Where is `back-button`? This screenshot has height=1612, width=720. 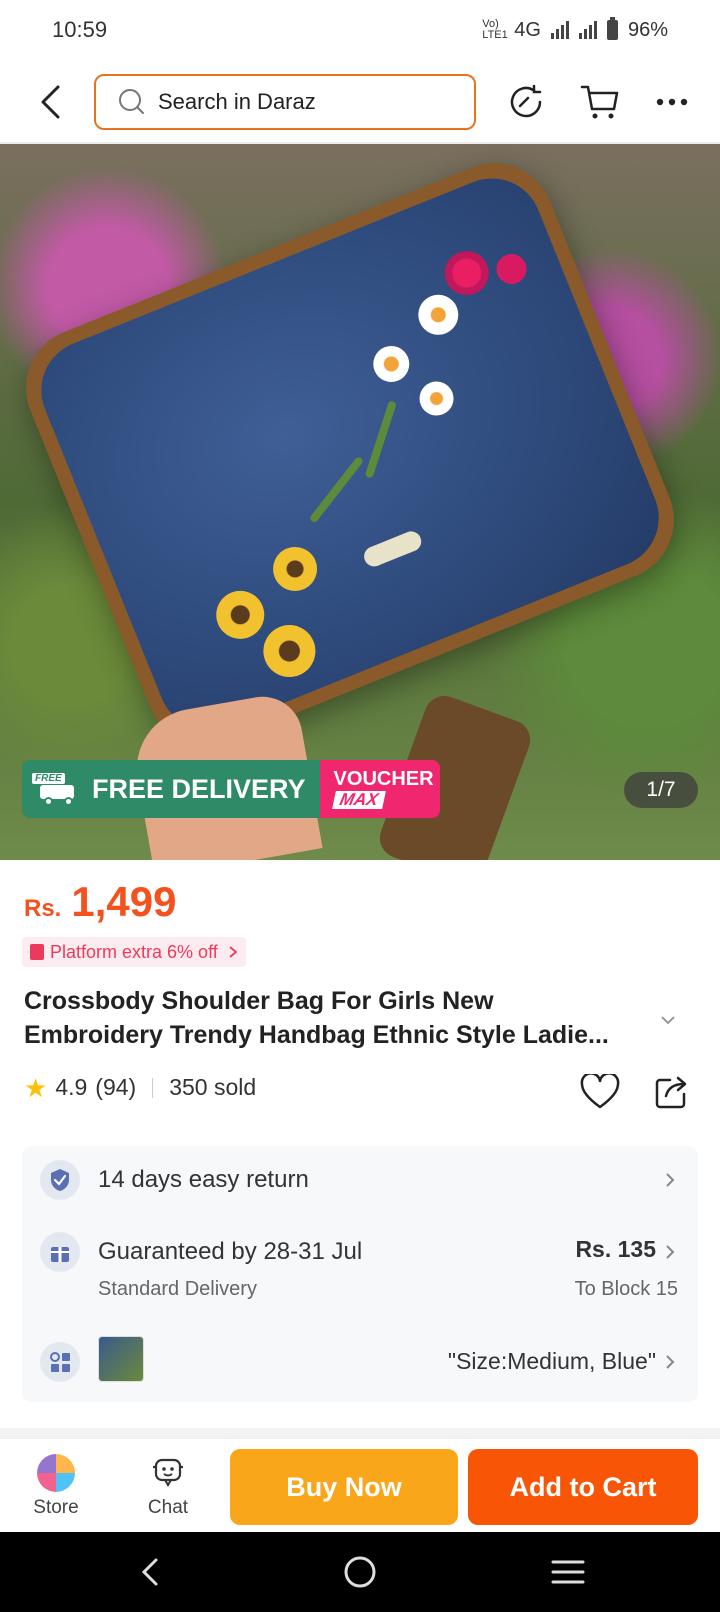 back-button is located at coordinates (50, 102).